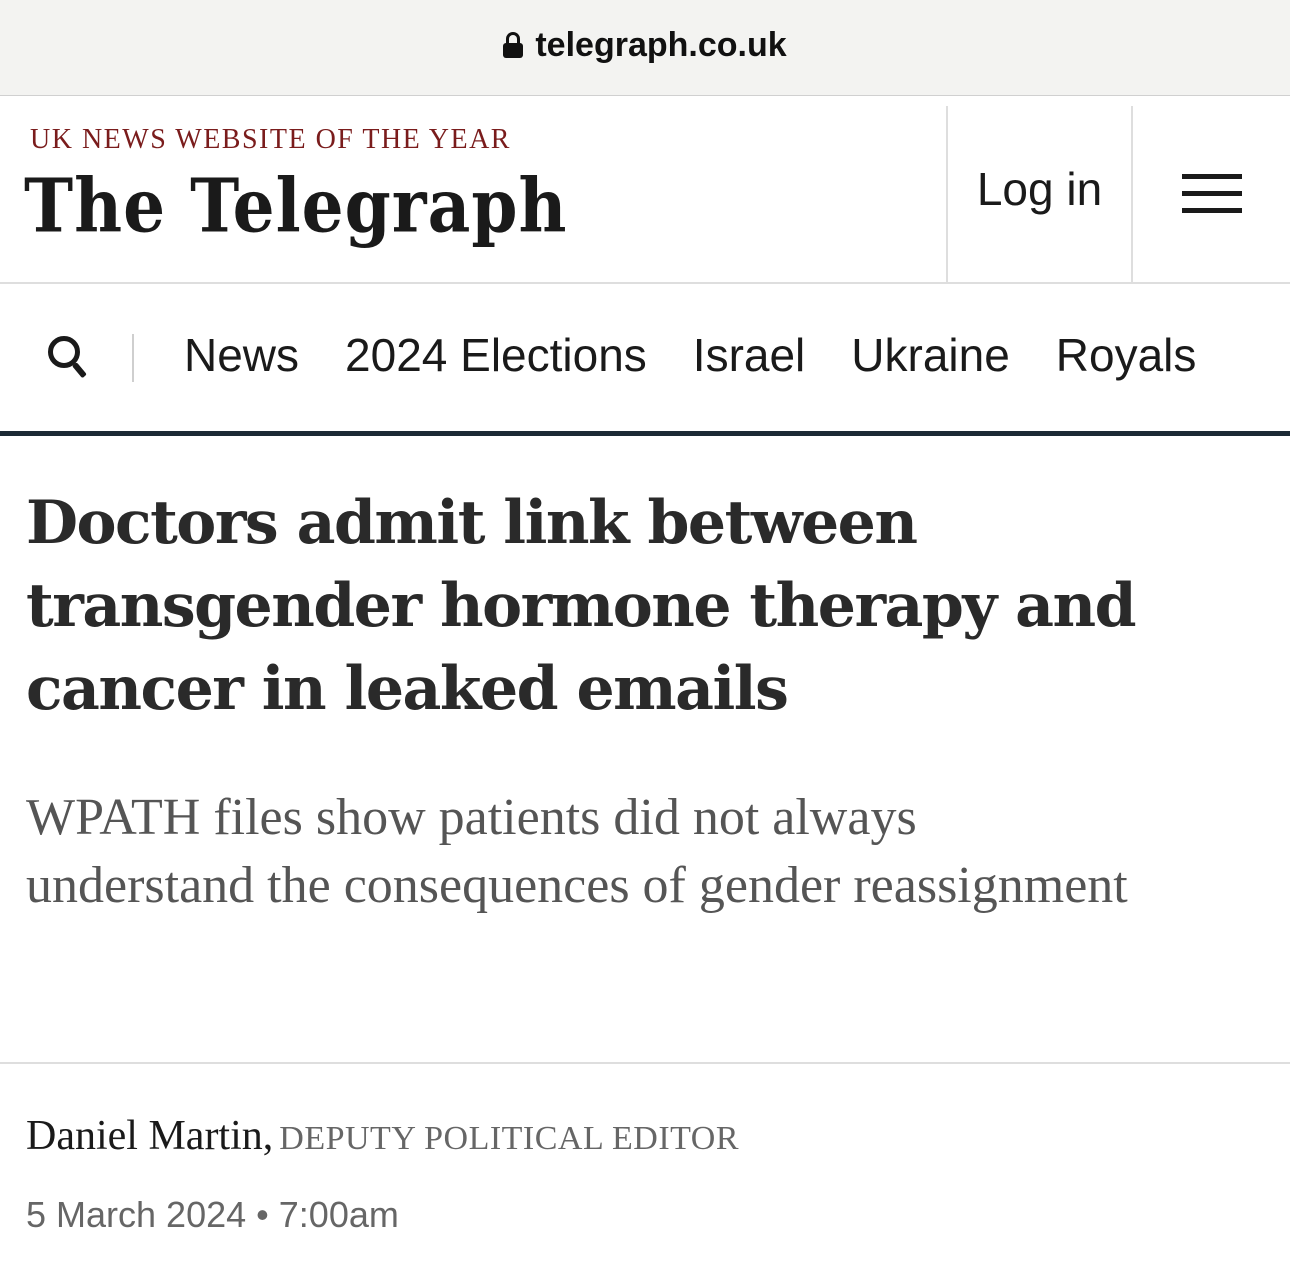  I want to click on menu-icon, so click(1212, 195).